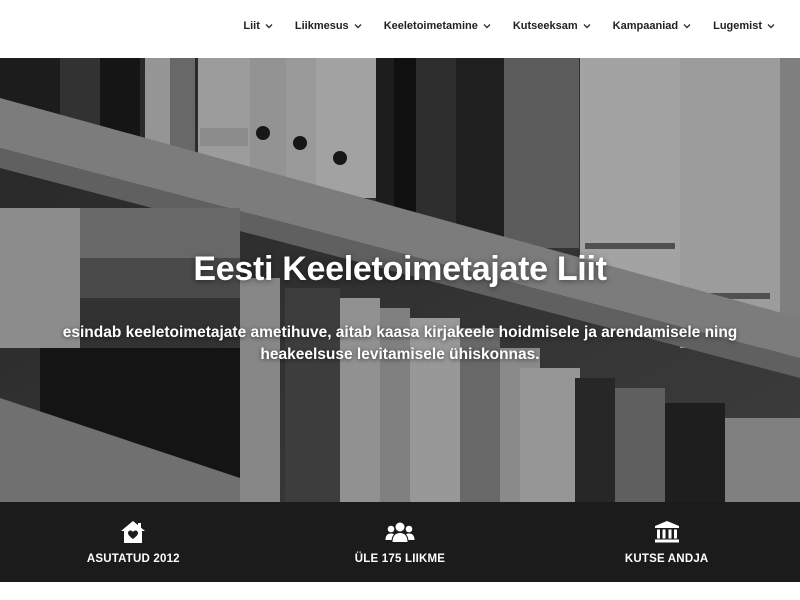  Describe the element at coordinates (133, 559) in the screenshot. I see `feature-label: ASUTATUD 2012` at that location.